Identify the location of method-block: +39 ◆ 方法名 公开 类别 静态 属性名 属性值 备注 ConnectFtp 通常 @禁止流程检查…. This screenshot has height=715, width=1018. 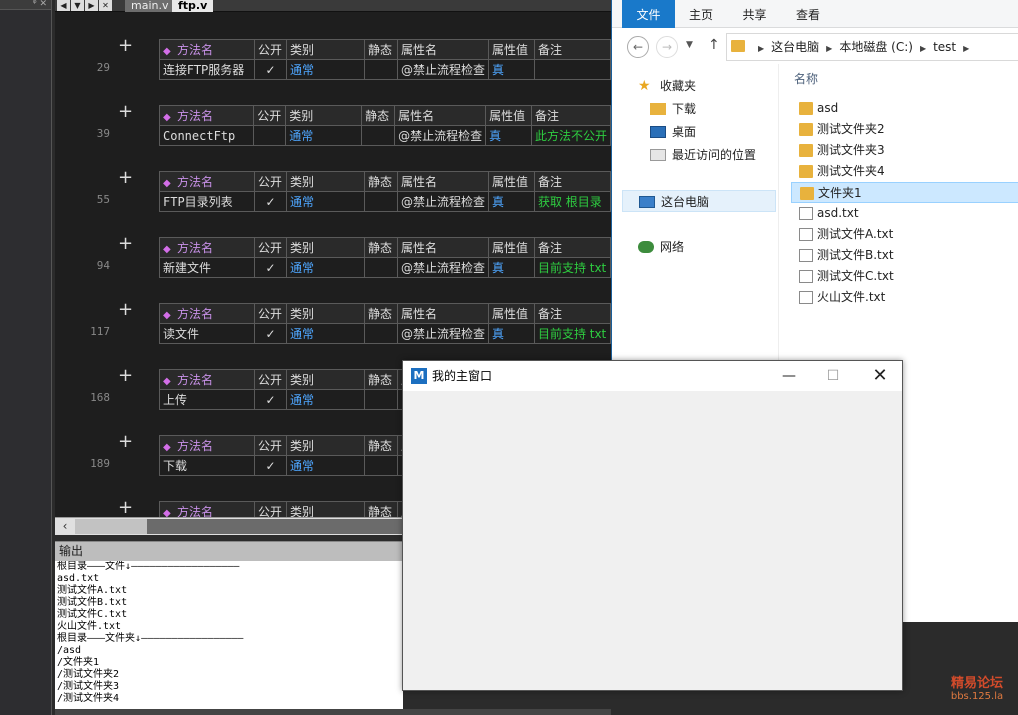
(333, 126).